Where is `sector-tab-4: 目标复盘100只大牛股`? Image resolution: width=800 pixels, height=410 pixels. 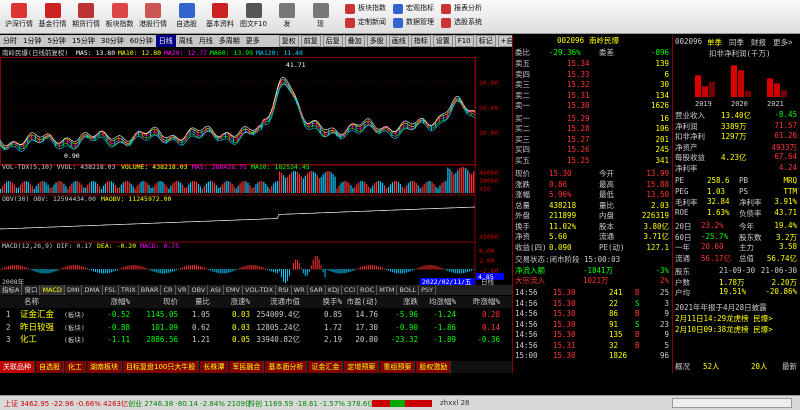 sector-tab-4: 目标复盘100只大牛股 is located at coordinates (161, 367).